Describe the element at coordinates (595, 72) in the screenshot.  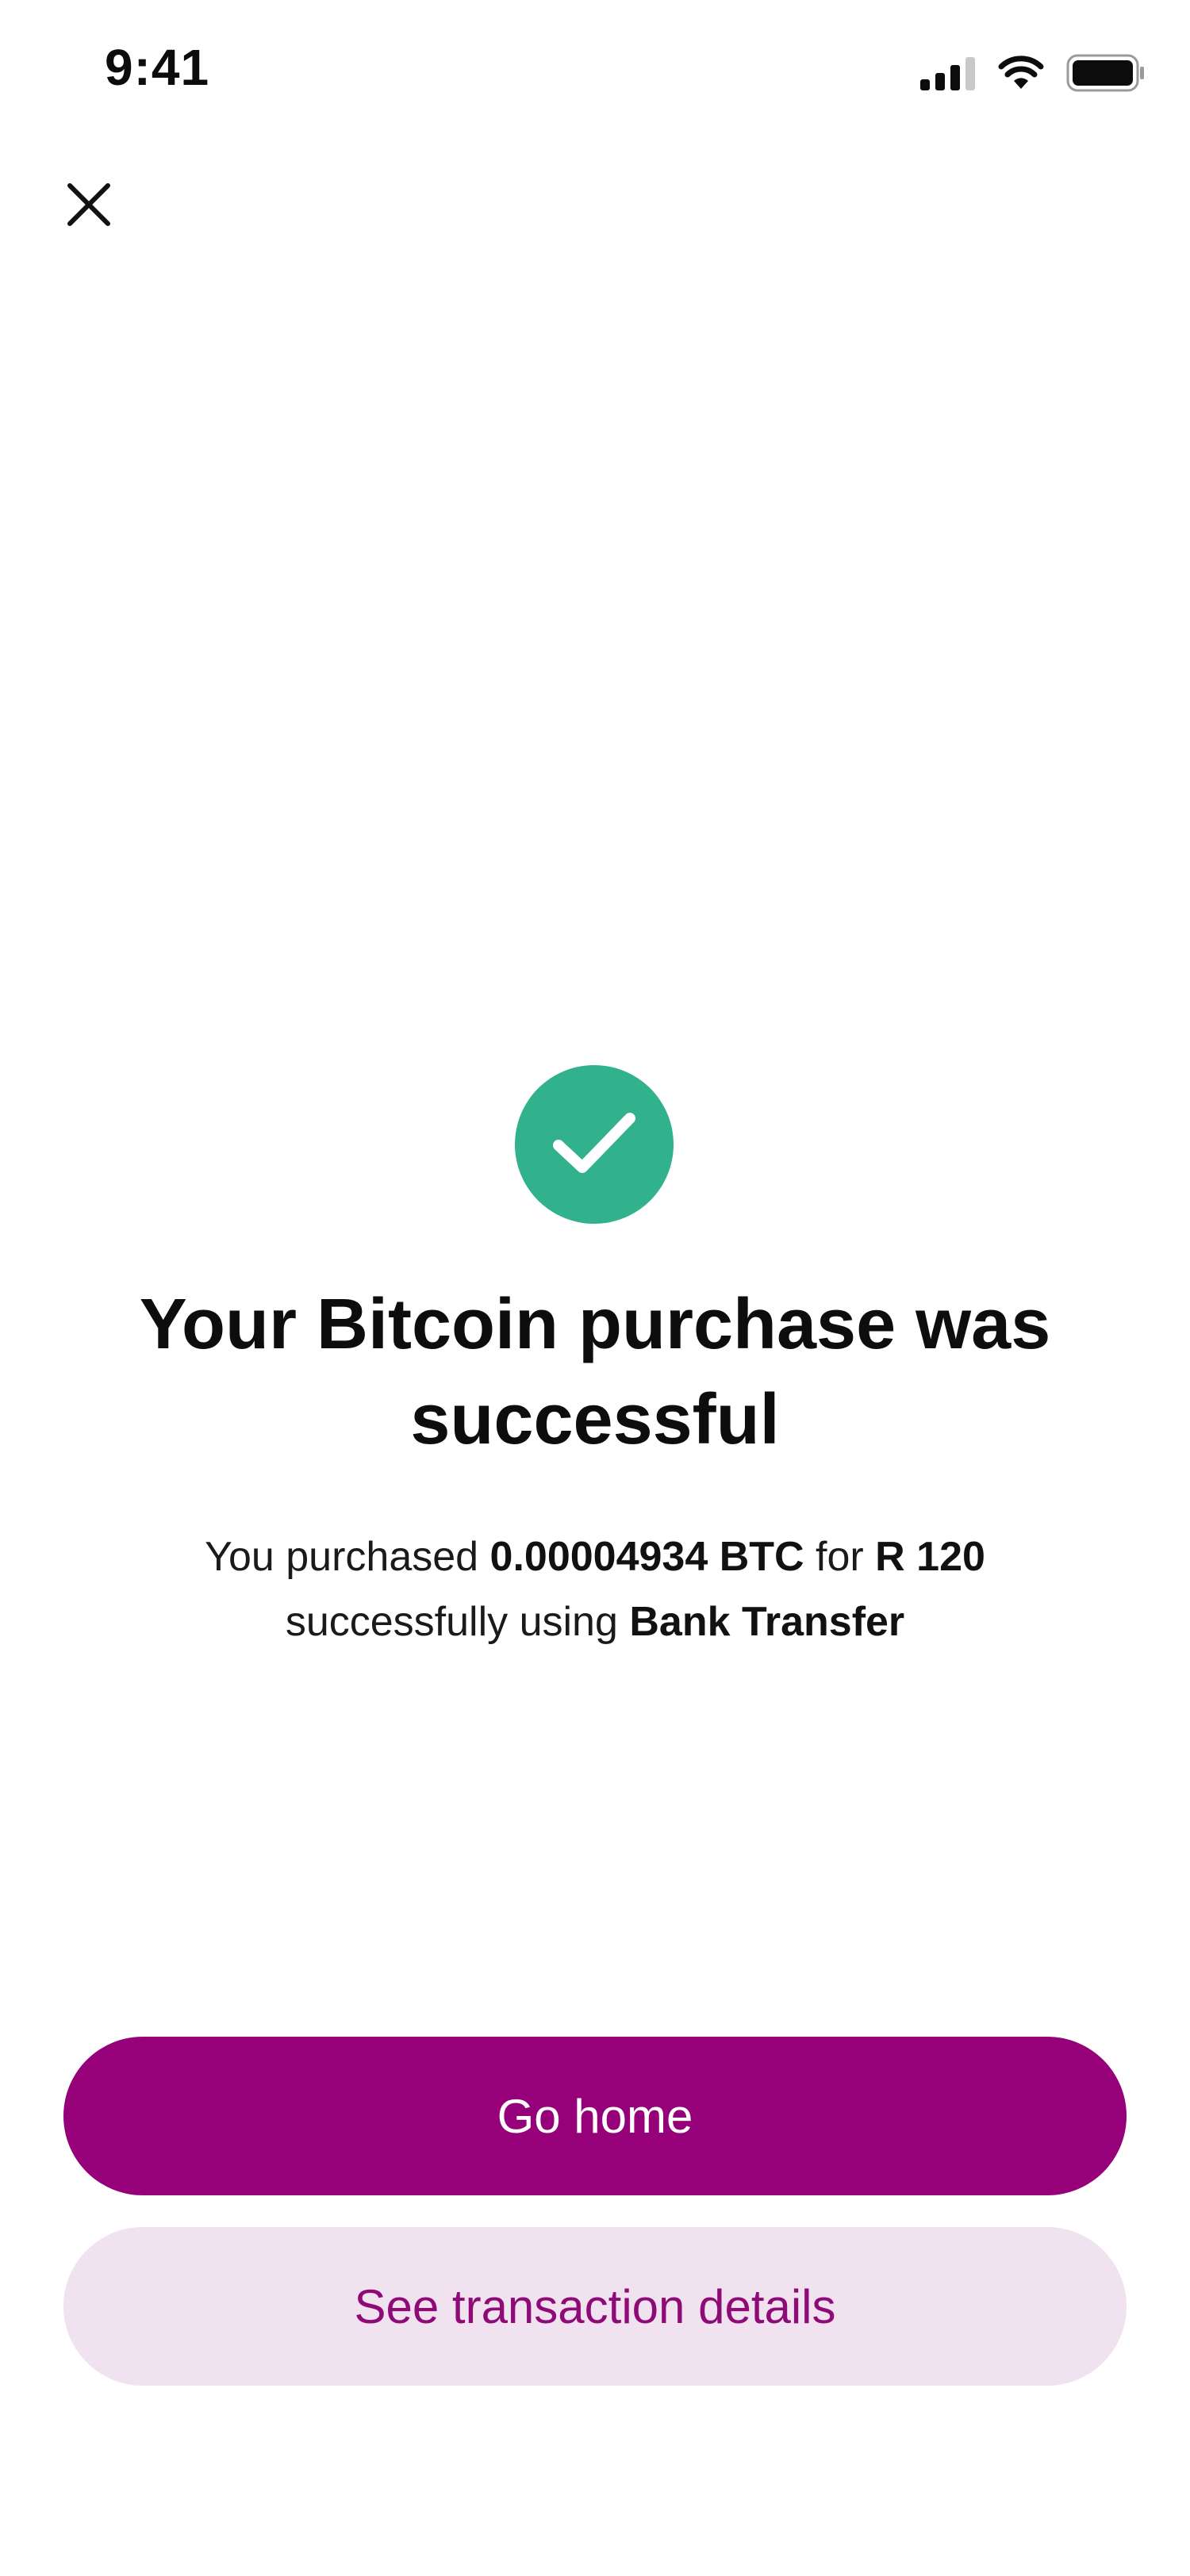
I see `status-bar: 9:41` at that location.